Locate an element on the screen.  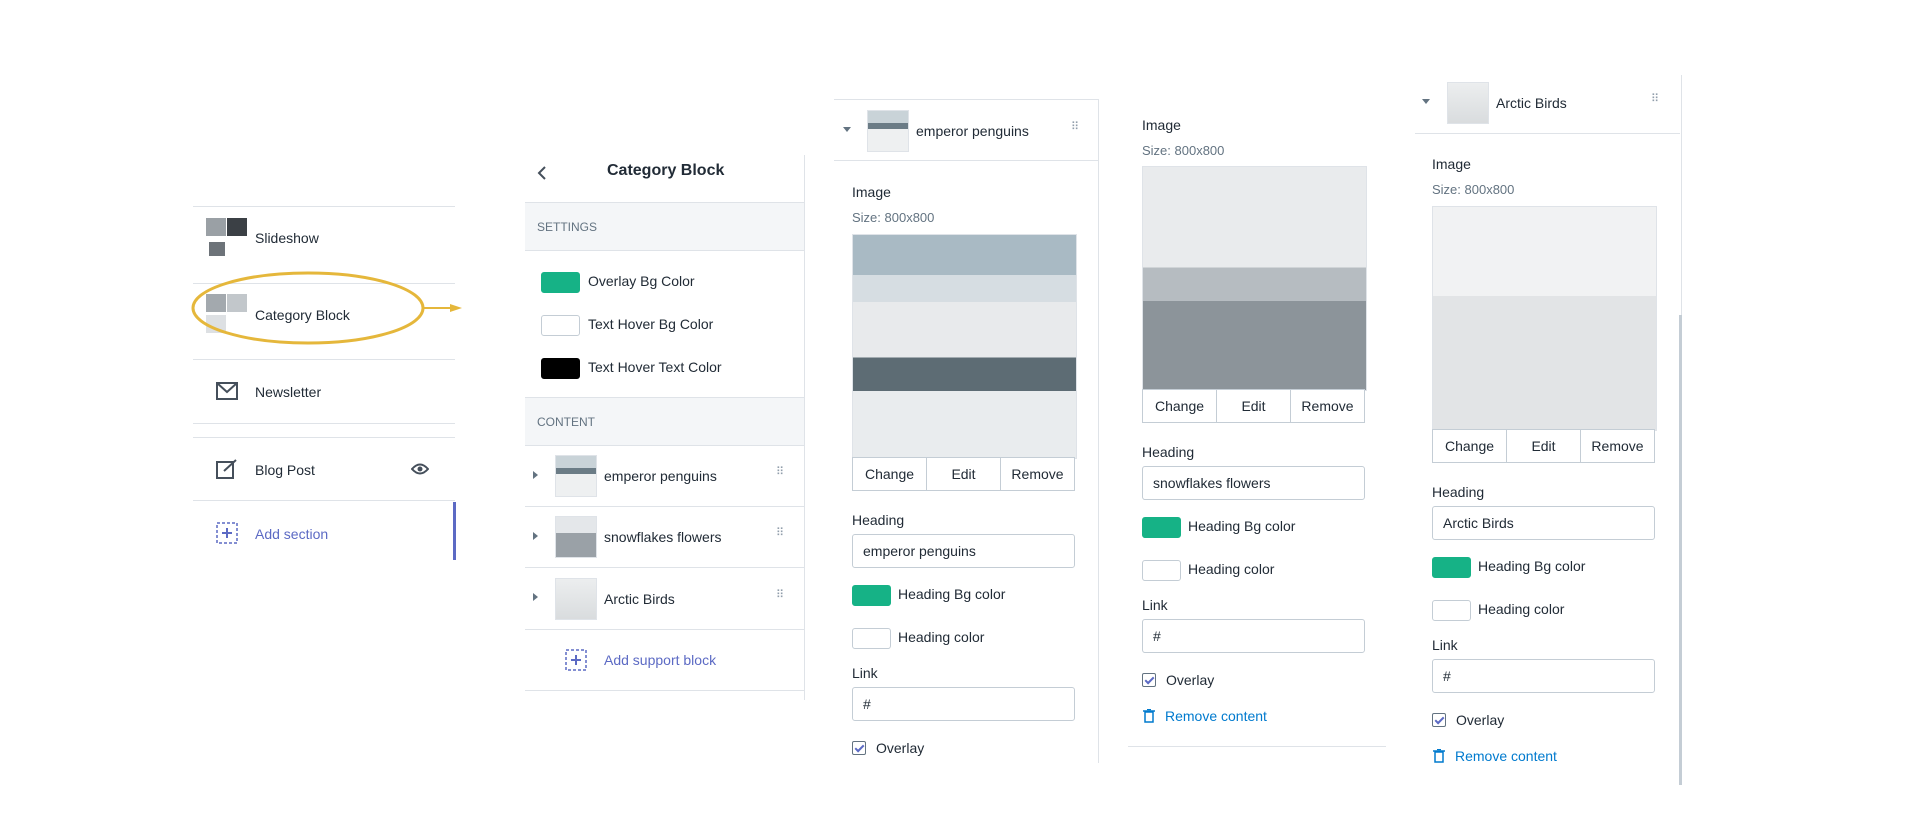
section-item-label: Slideshow is located at coordinates (287, 238).